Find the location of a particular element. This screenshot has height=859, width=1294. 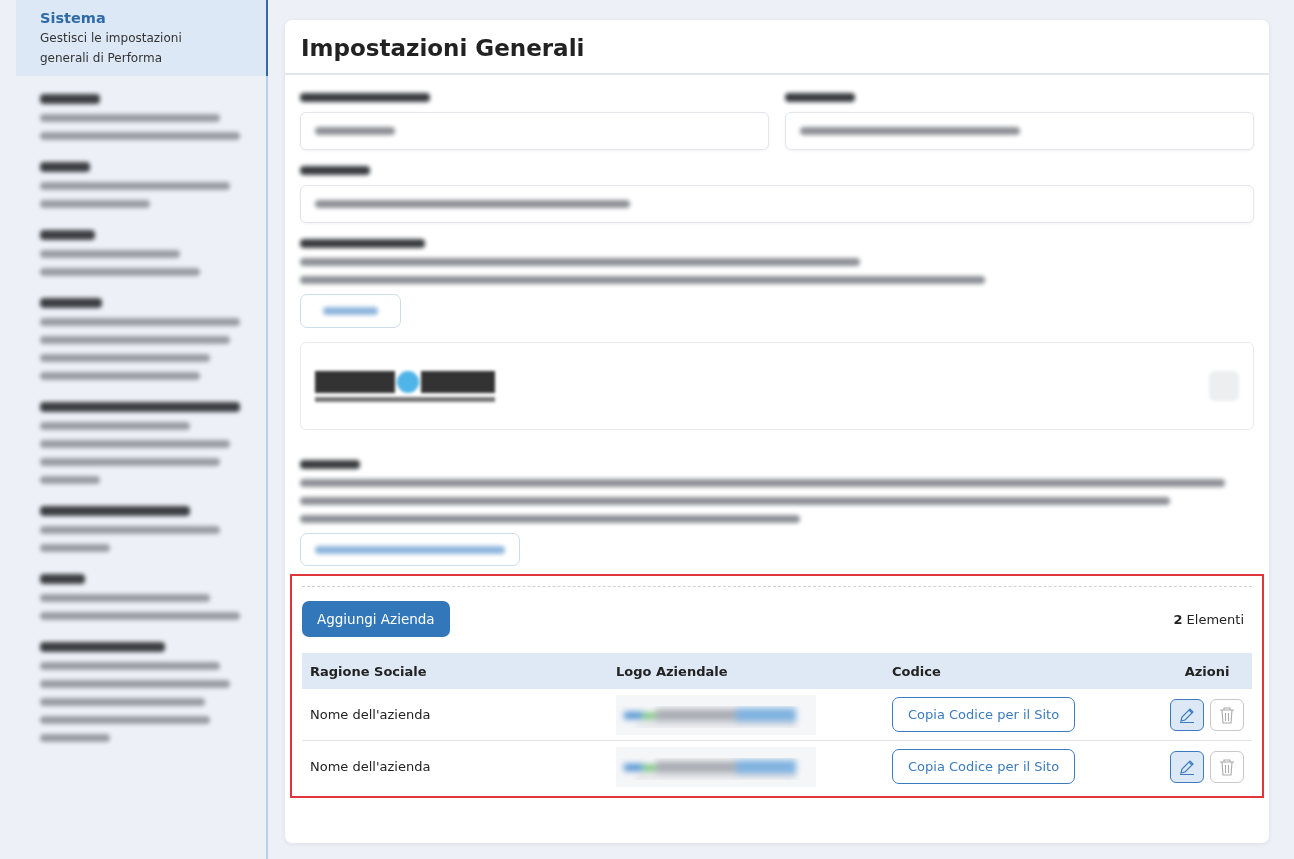

column-header: Ragione Sociale is located at coordinates (368, 671).